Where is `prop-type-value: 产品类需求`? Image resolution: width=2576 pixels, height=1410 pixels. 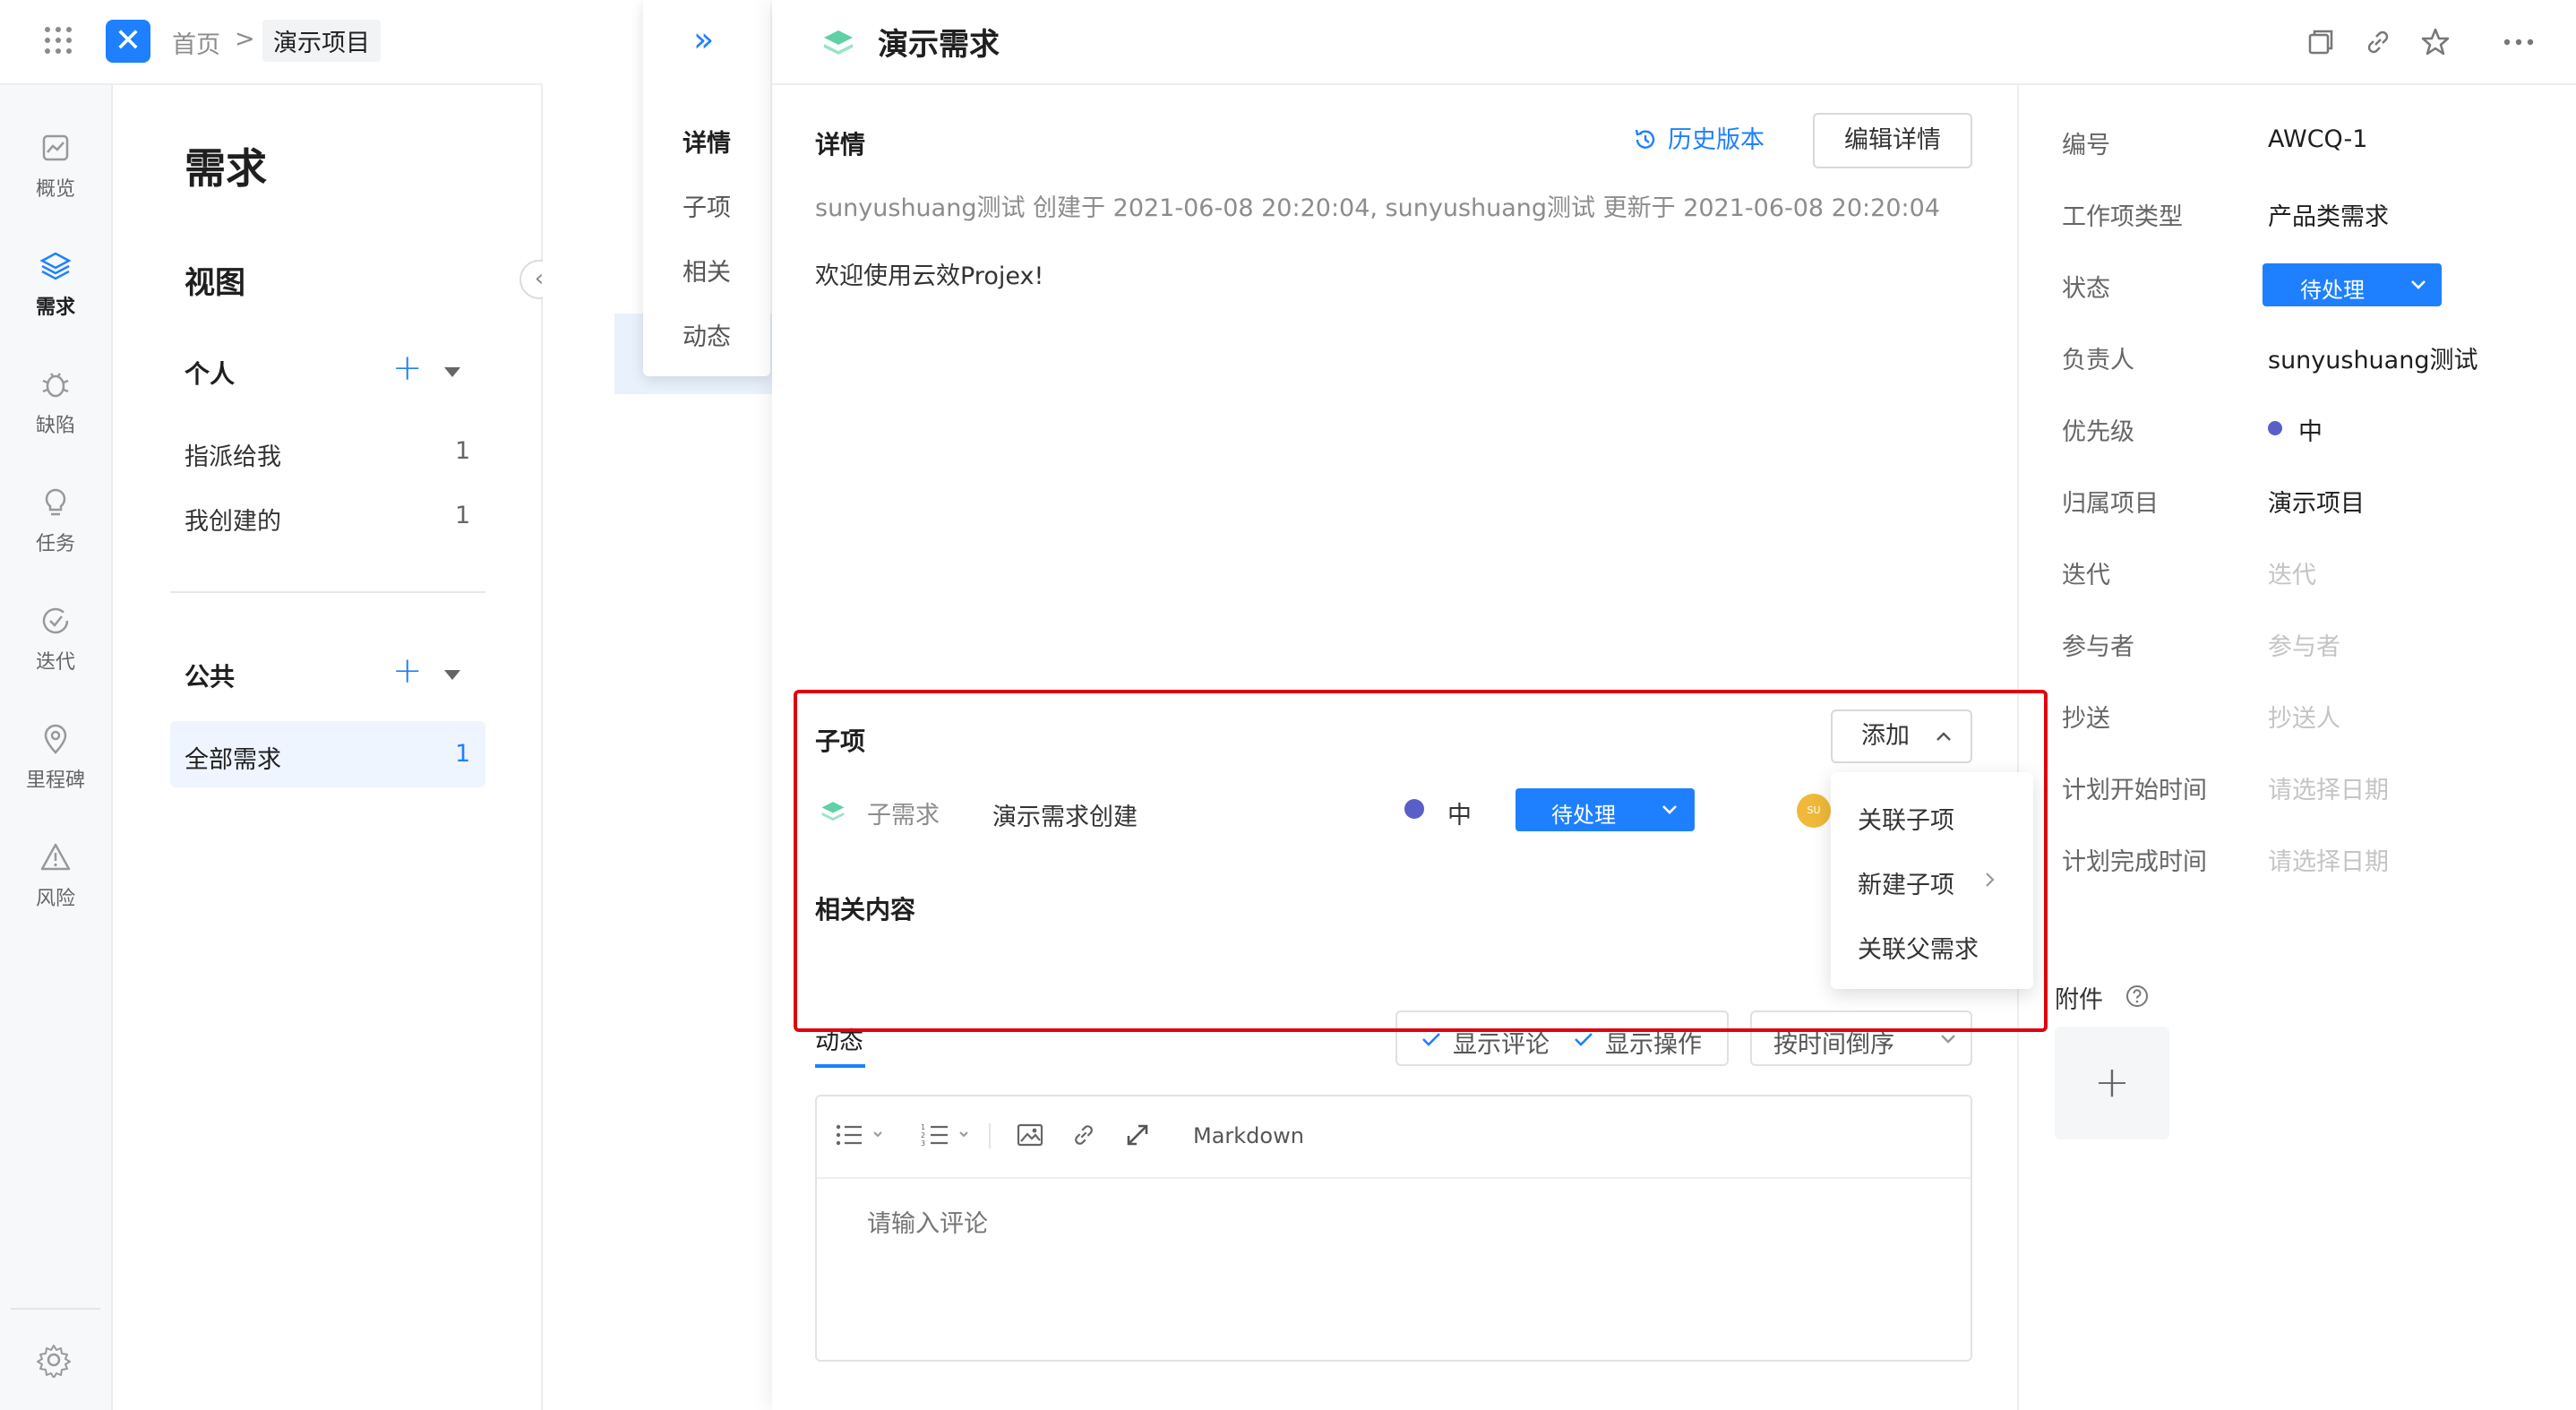
prop-type-value: 产品类需求 is located at coordinates (2328, 214).